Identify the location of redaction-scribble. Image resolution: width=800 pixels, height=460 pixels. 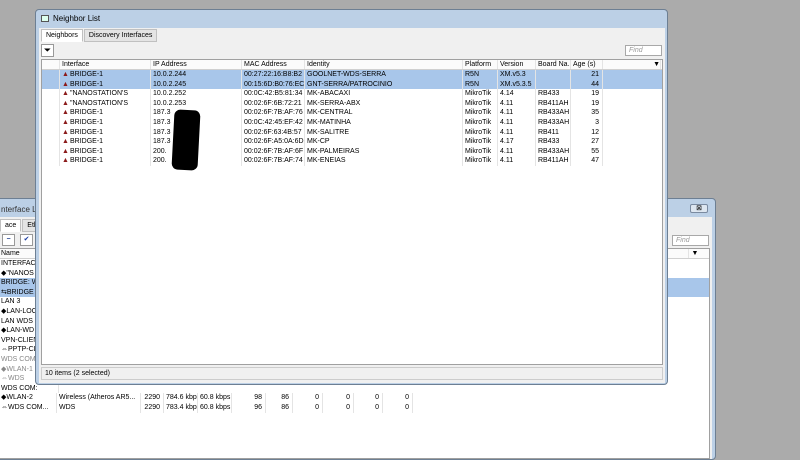
(186, 140).